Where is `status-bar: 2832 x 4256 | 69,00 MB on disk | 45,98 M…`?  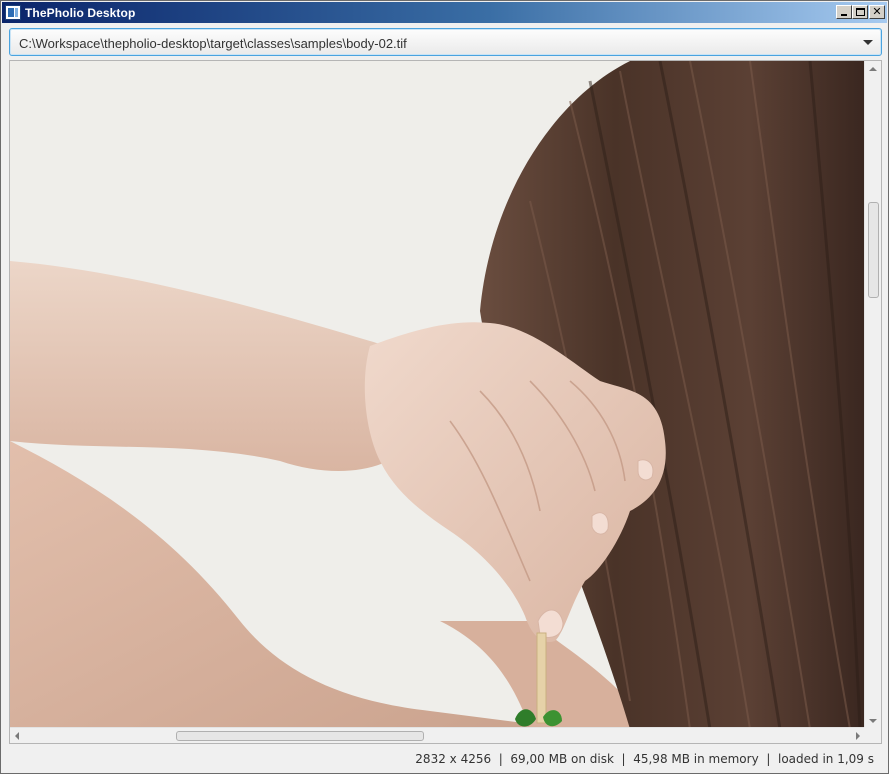 status-bar: 2832 x 4256 | 69,00 MB on disk | 45,98 M… is located at coordinates (444, 760).